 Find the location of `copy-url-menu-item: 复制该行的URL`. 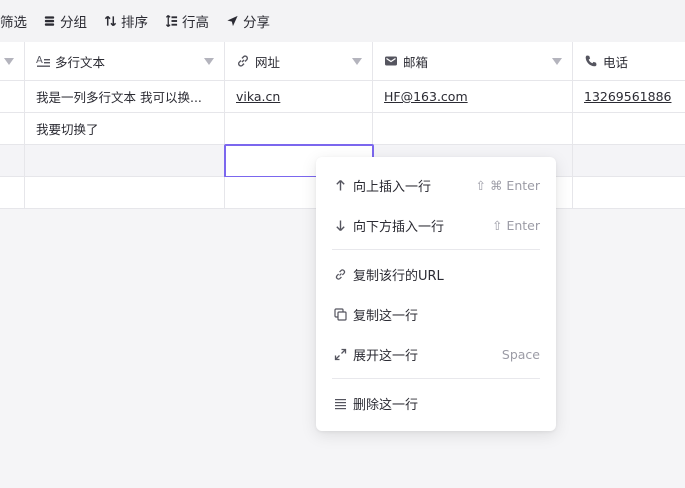

copy-url-menu-item: 复制该行的URL is located at coordinates (436, 274).